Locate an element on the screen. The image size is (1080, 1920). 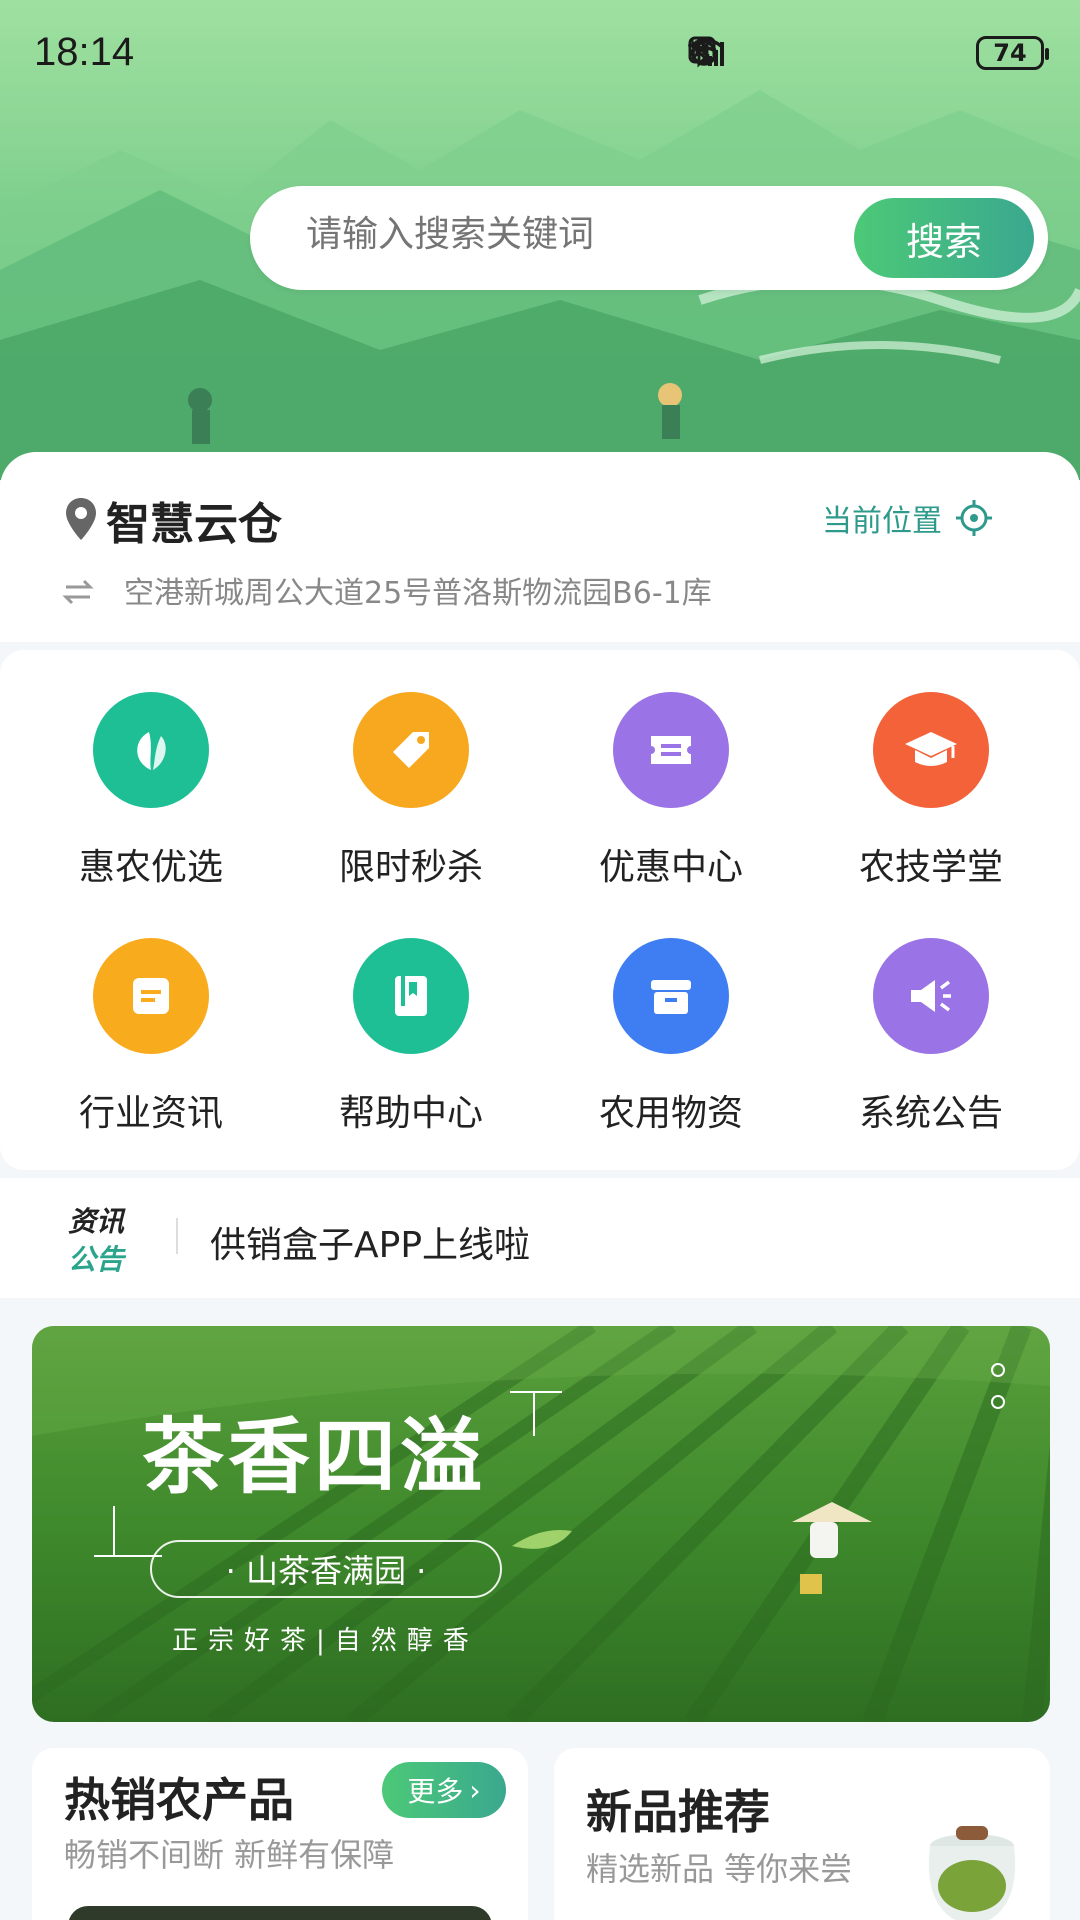
tag-icon is located at coordinates (411, 750).